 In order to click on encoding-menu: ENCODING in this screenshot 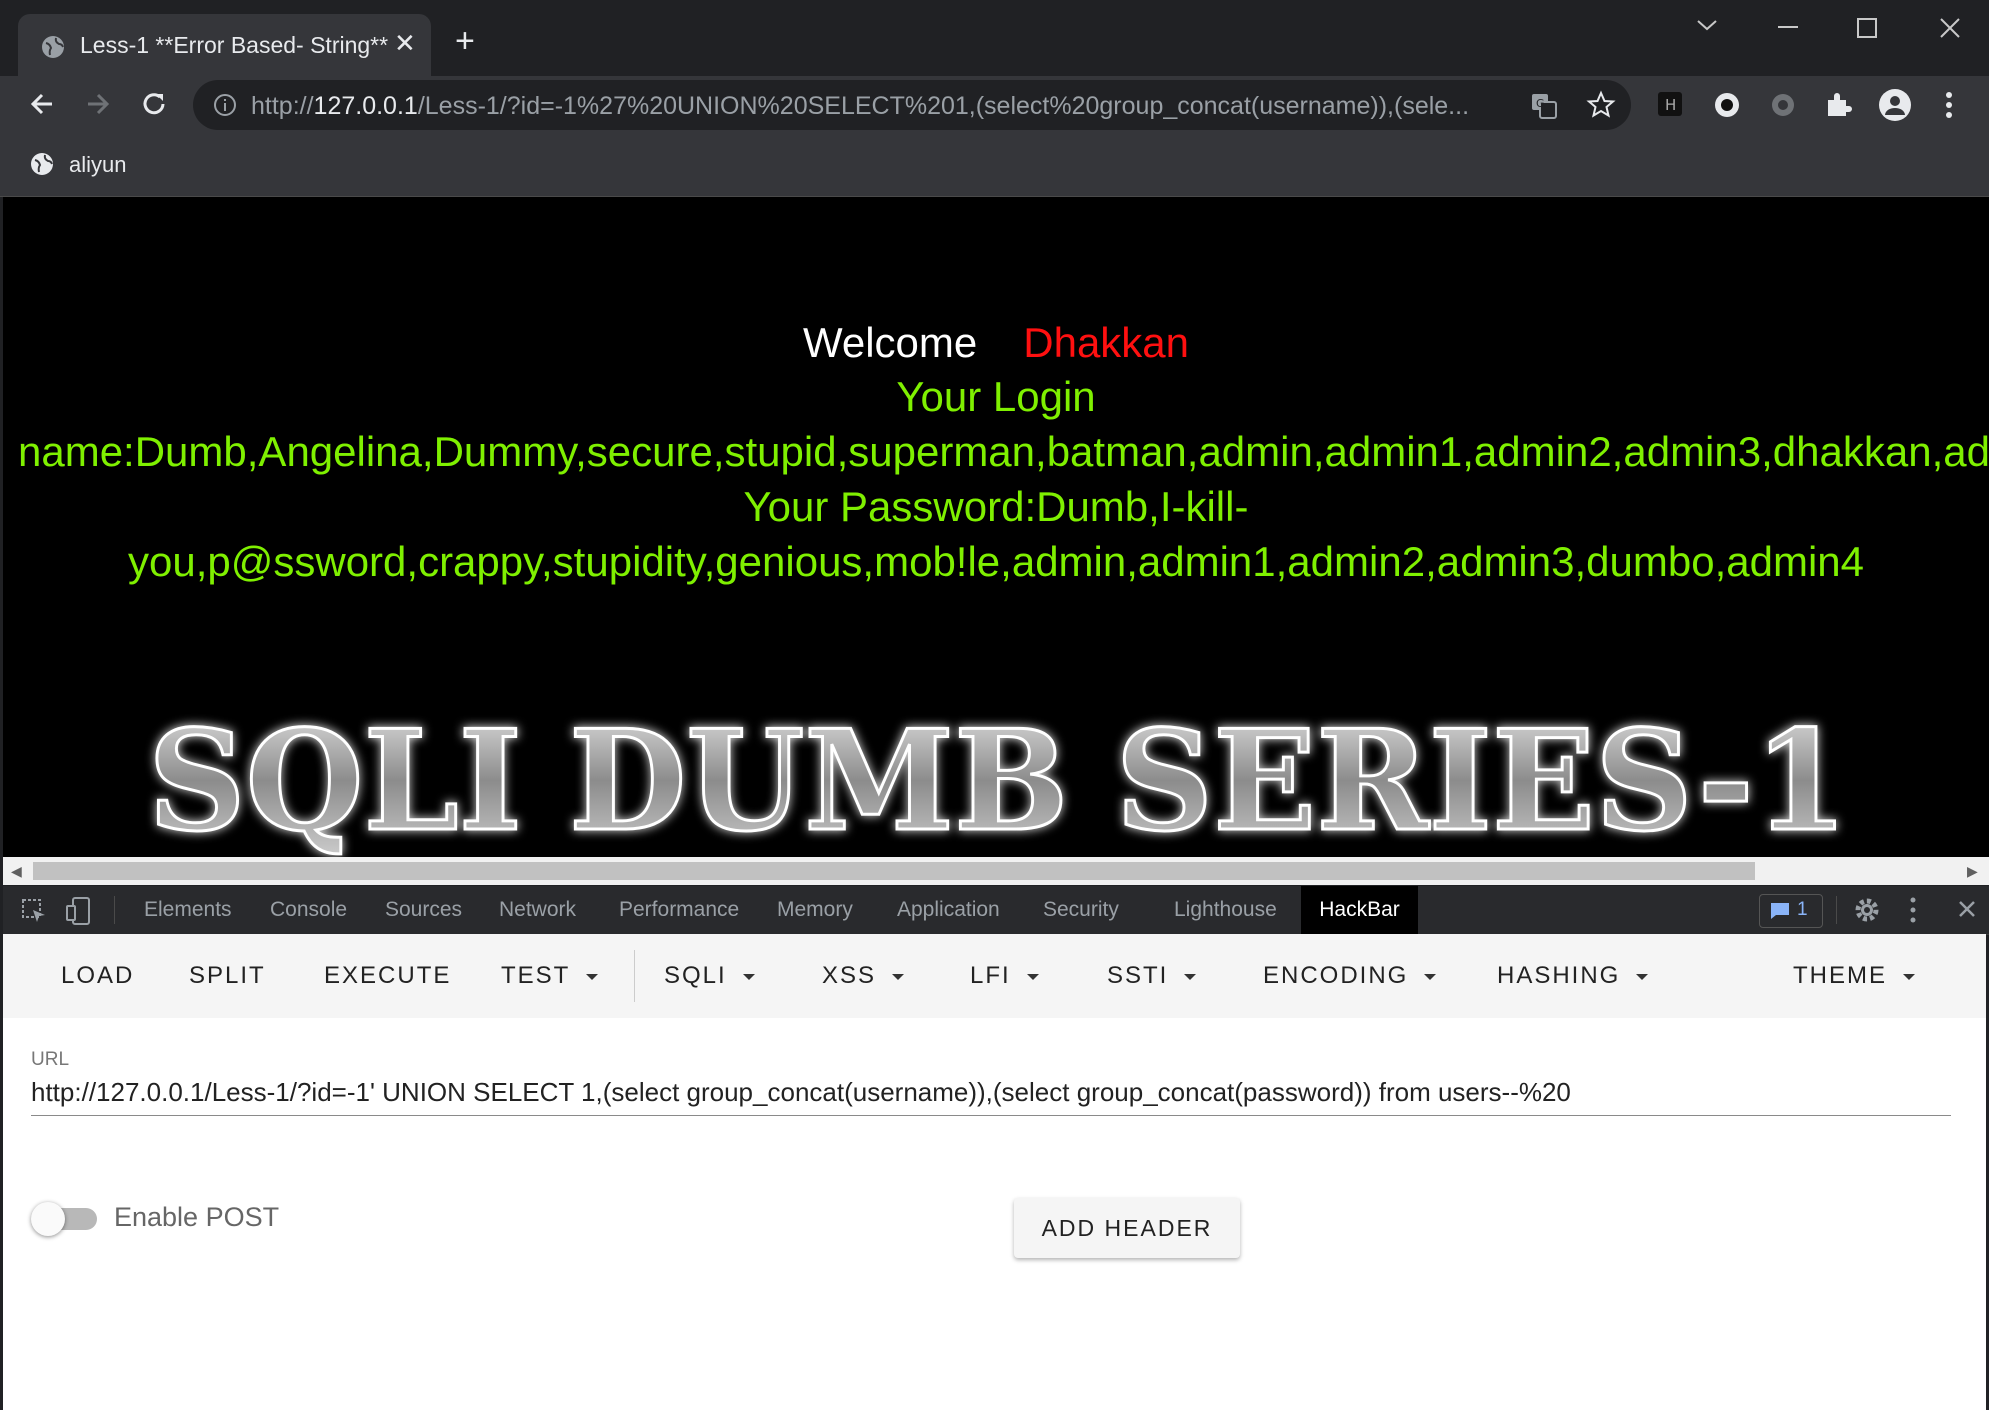, I will do `click(1350, 976)`.